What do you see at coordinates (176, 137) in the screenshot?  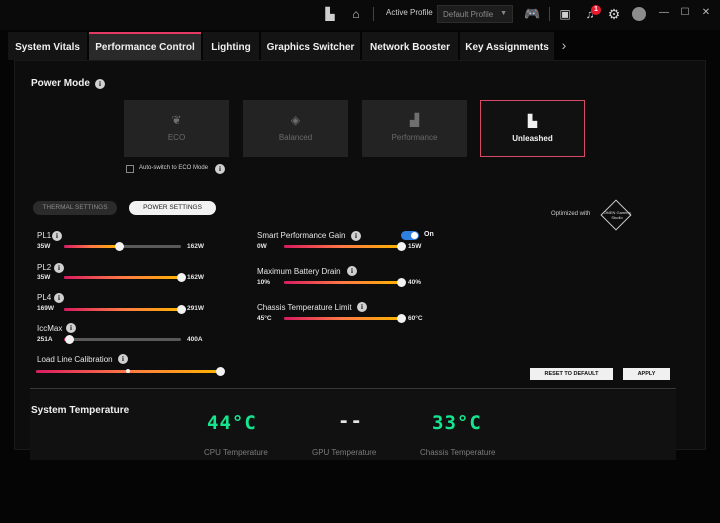 I see `mode-label: ECO` at bounding box center [176, 137].